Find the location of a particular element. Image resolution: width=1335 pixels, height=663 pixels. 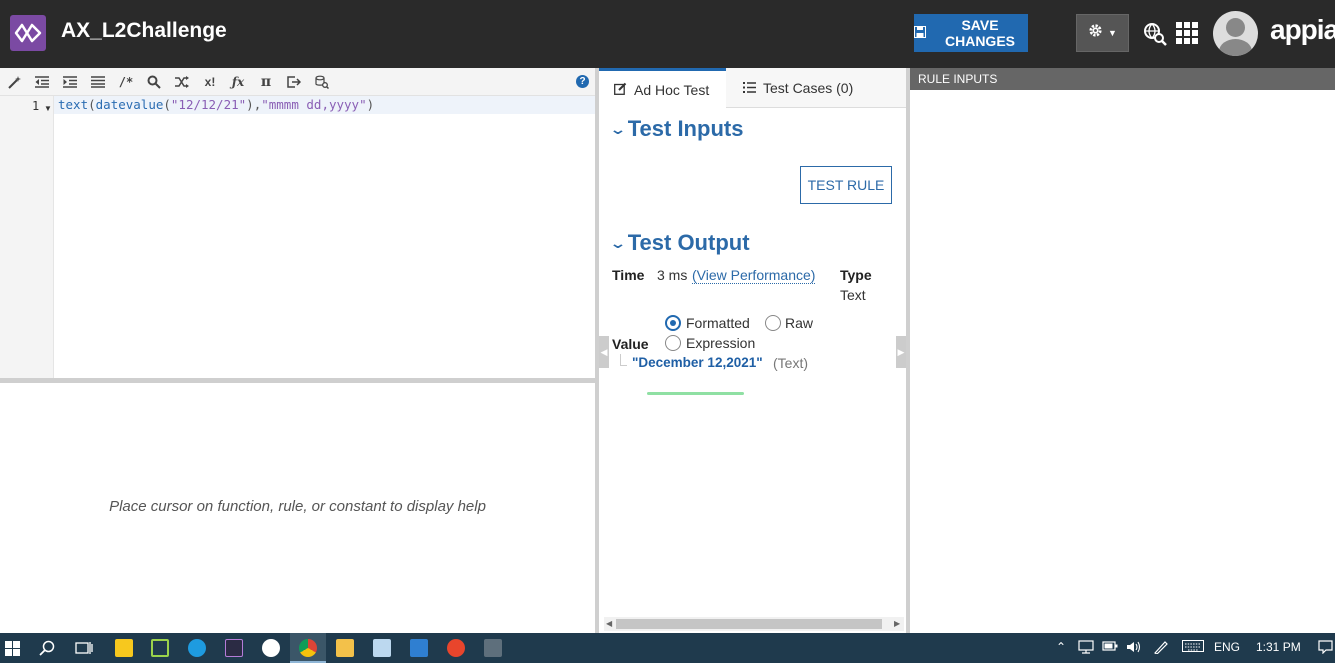

test-output-header: ⌄ Test Output is located at coordinates (679, 243).